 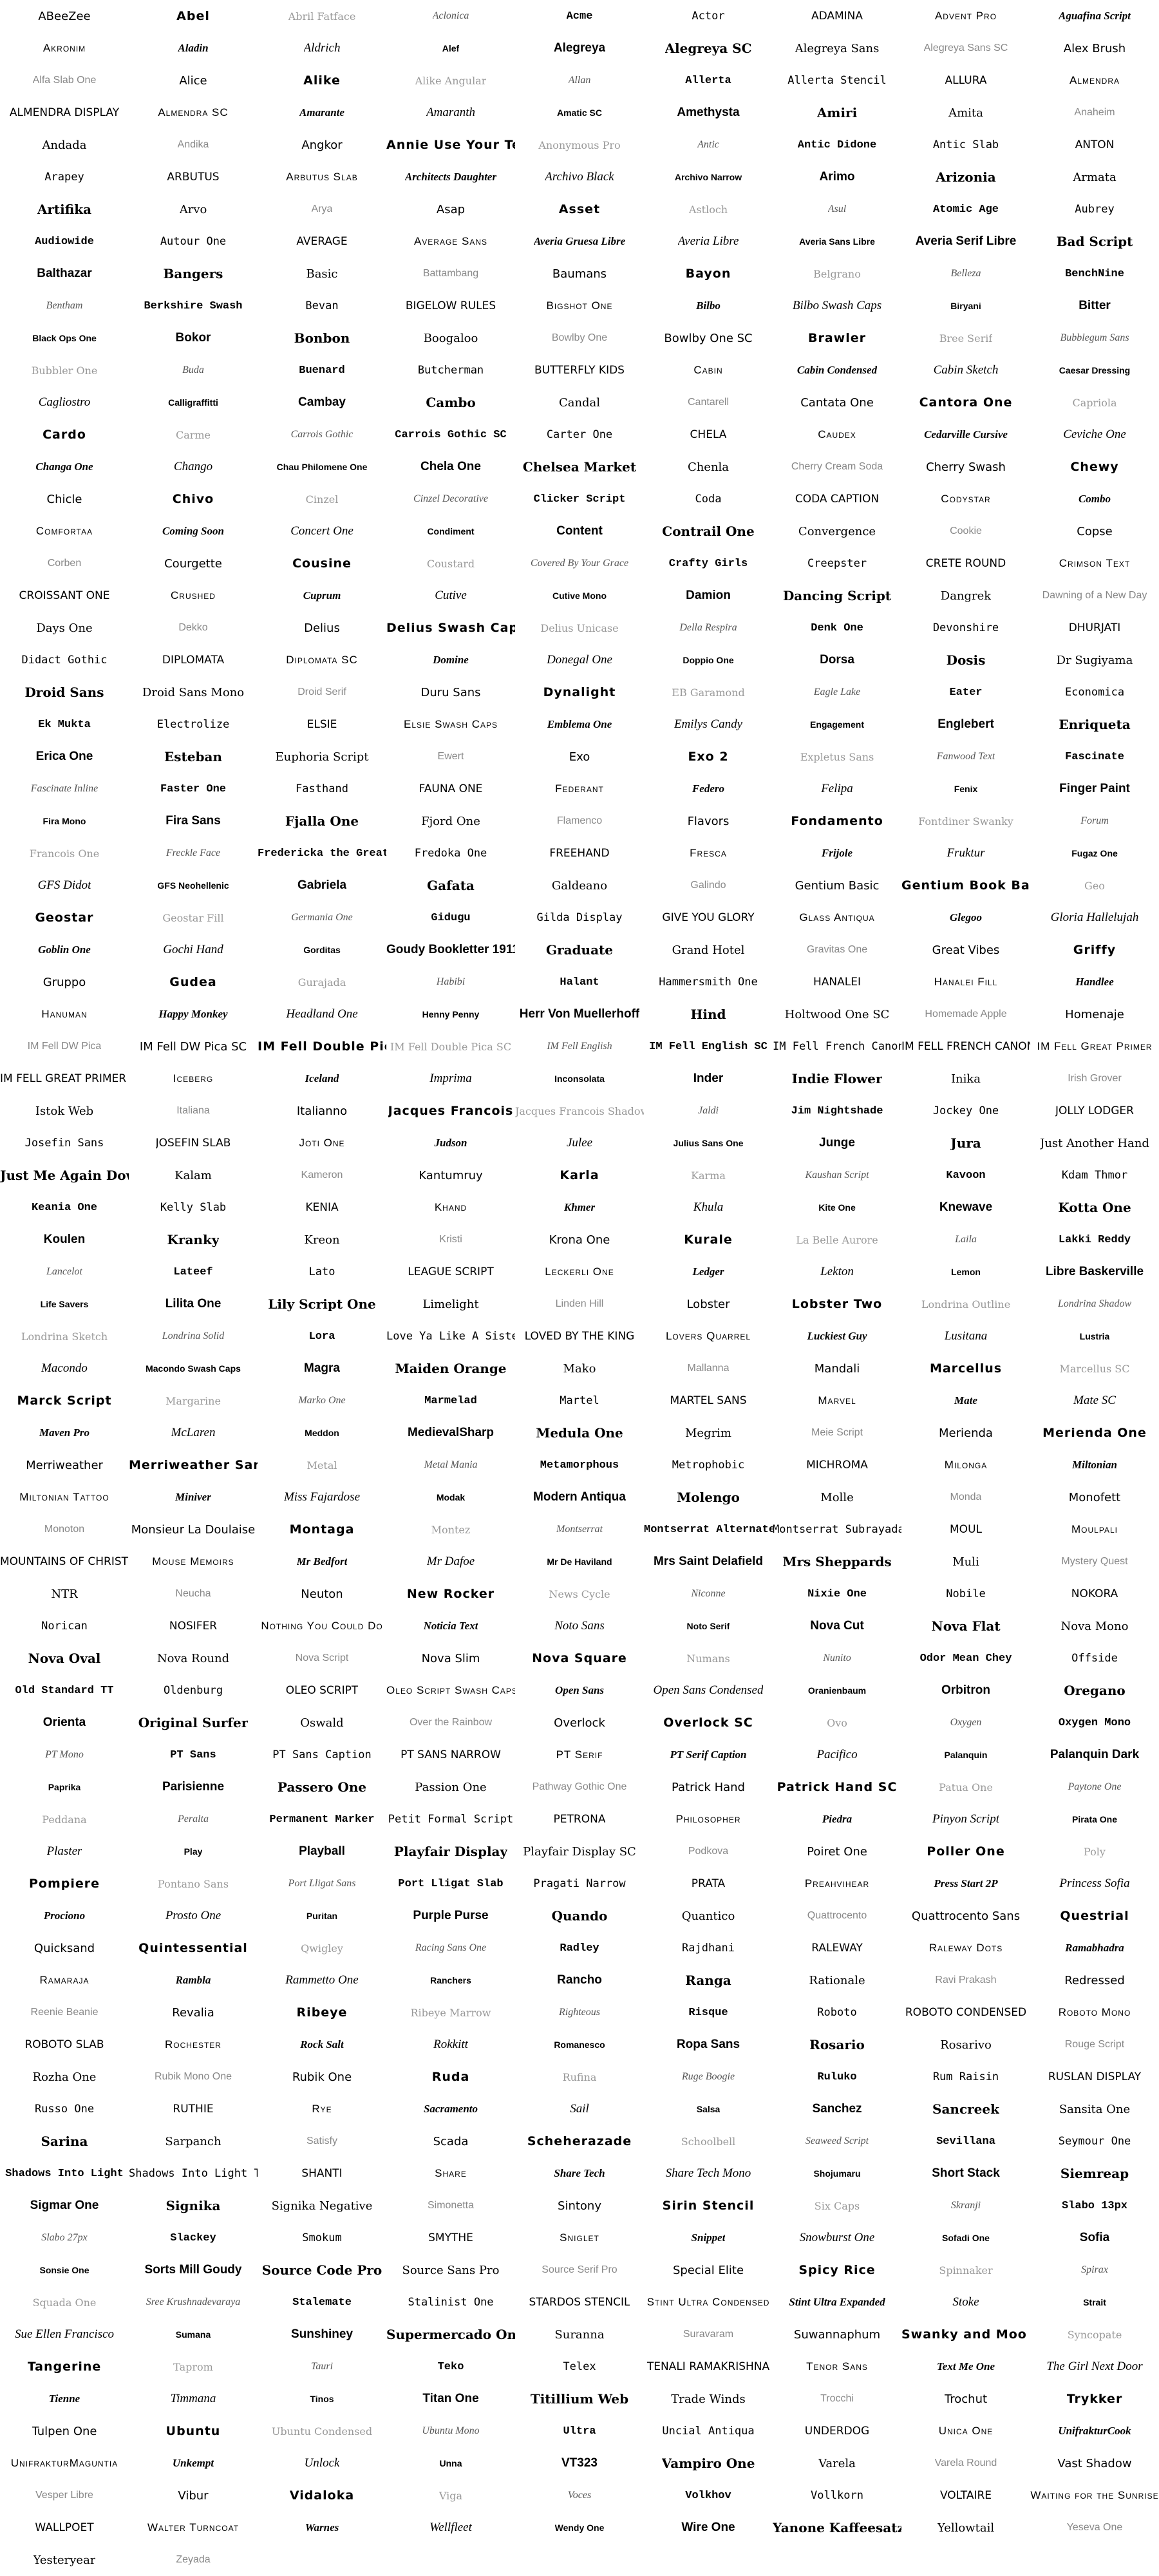 I want to click on font-sample-label: Sigmar One, so click(x=64, y=2205).